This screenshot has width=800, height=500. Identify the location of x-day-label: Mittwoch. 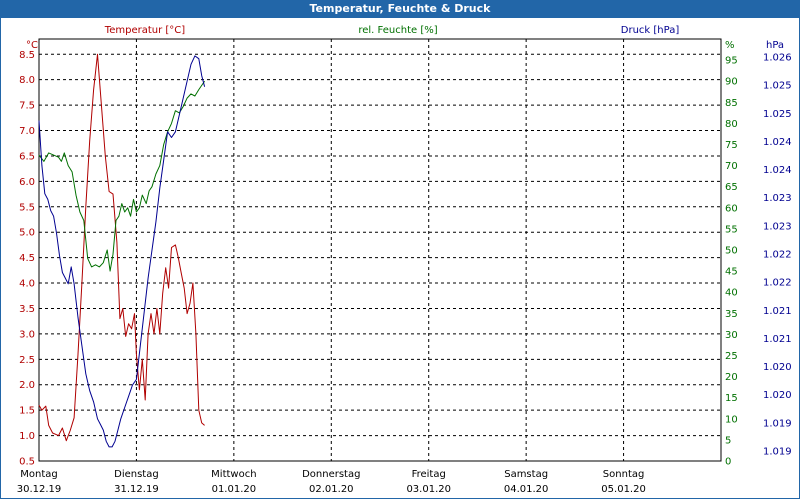
(233, 474).